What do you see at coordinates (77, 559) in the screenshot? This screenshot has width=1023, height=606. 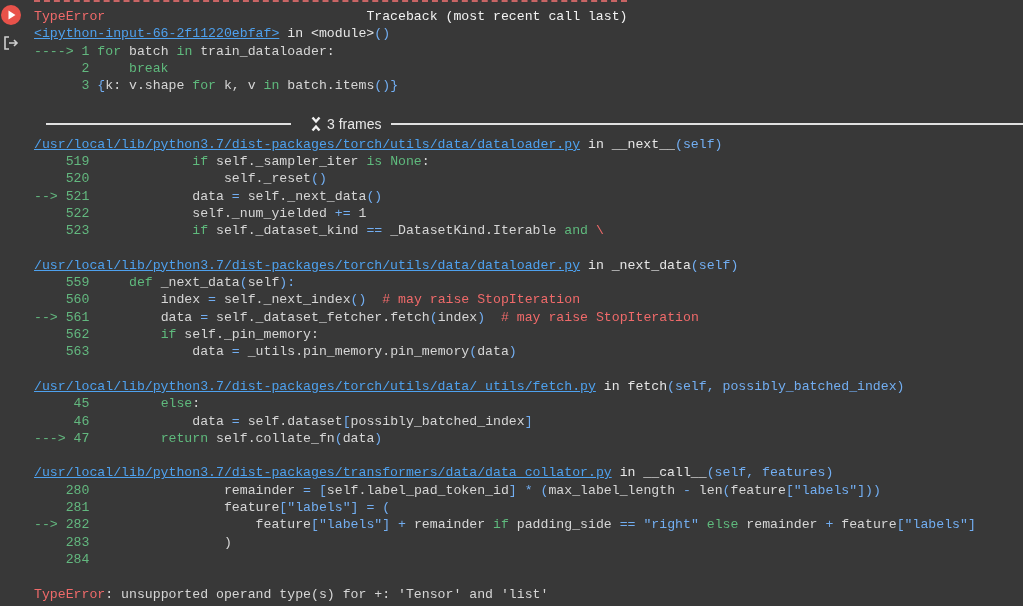 I see `line-number: 284` at bounding box center [77, 559].